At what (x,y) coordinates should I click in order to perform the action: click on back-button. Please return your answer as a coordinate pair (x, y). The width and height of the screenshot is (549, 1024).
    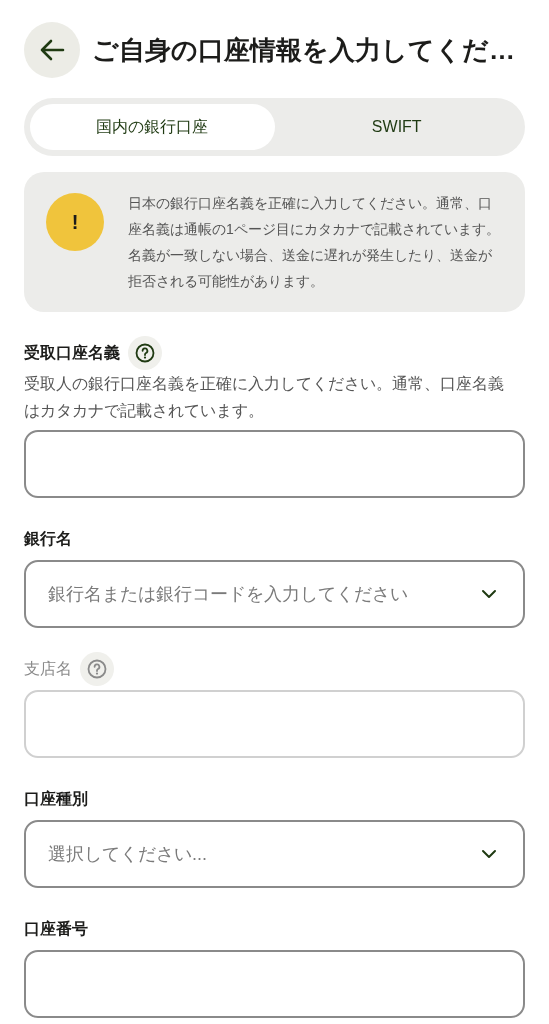
    Looking at the image, I should click on (52, 50).